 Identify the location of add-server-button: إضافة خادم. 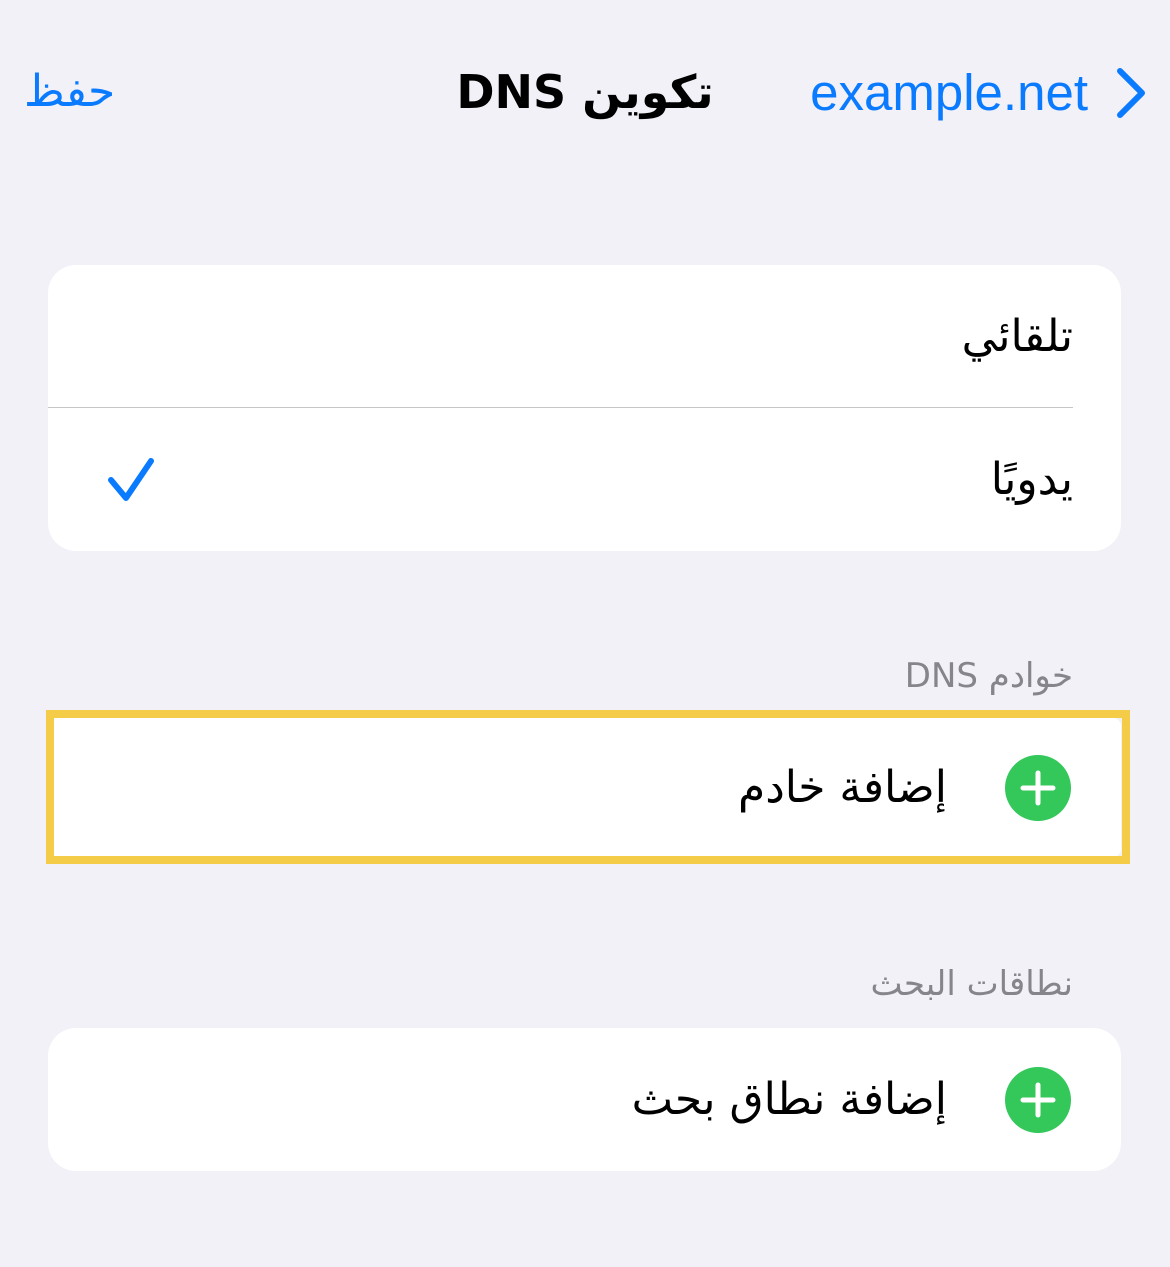
(584, 787).